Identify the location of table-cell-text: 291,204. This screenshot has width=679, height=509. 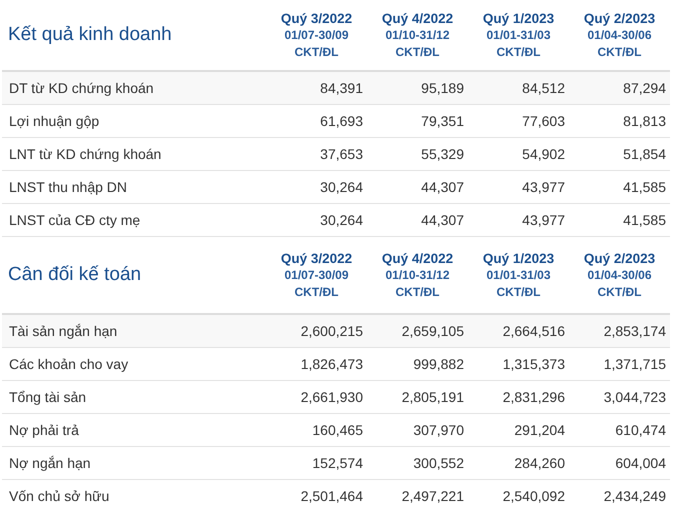
(539, 430).